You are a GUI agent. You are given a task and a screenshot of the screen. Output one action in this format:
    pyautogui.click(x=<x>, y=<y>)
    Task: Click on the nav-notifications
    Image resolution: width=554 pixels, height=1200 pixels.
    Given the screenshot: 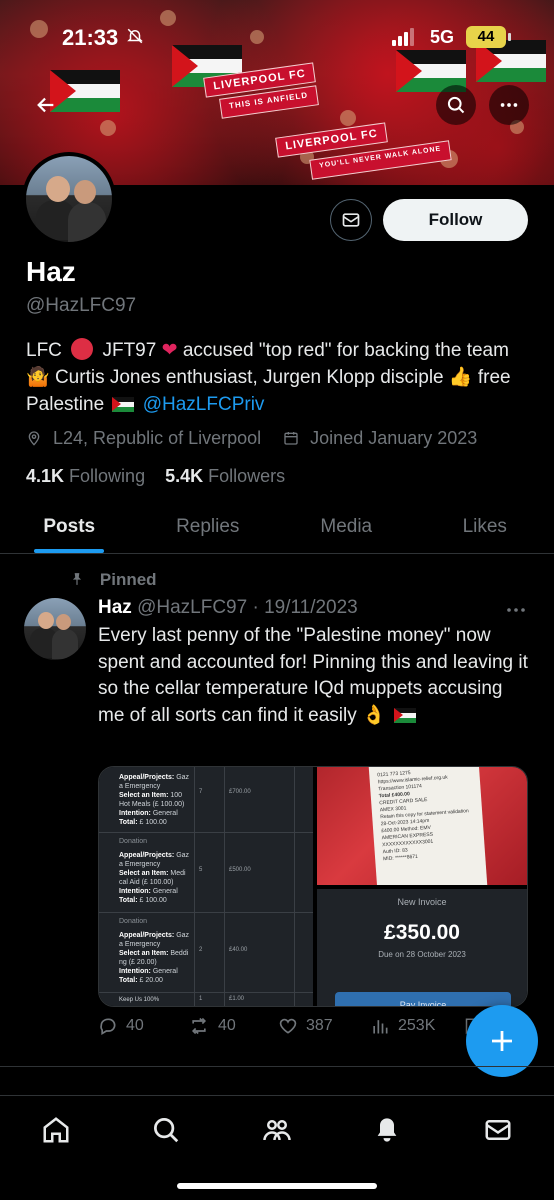 What is the action you would take?
    pyautogui.click(x=387, y=1130)
    